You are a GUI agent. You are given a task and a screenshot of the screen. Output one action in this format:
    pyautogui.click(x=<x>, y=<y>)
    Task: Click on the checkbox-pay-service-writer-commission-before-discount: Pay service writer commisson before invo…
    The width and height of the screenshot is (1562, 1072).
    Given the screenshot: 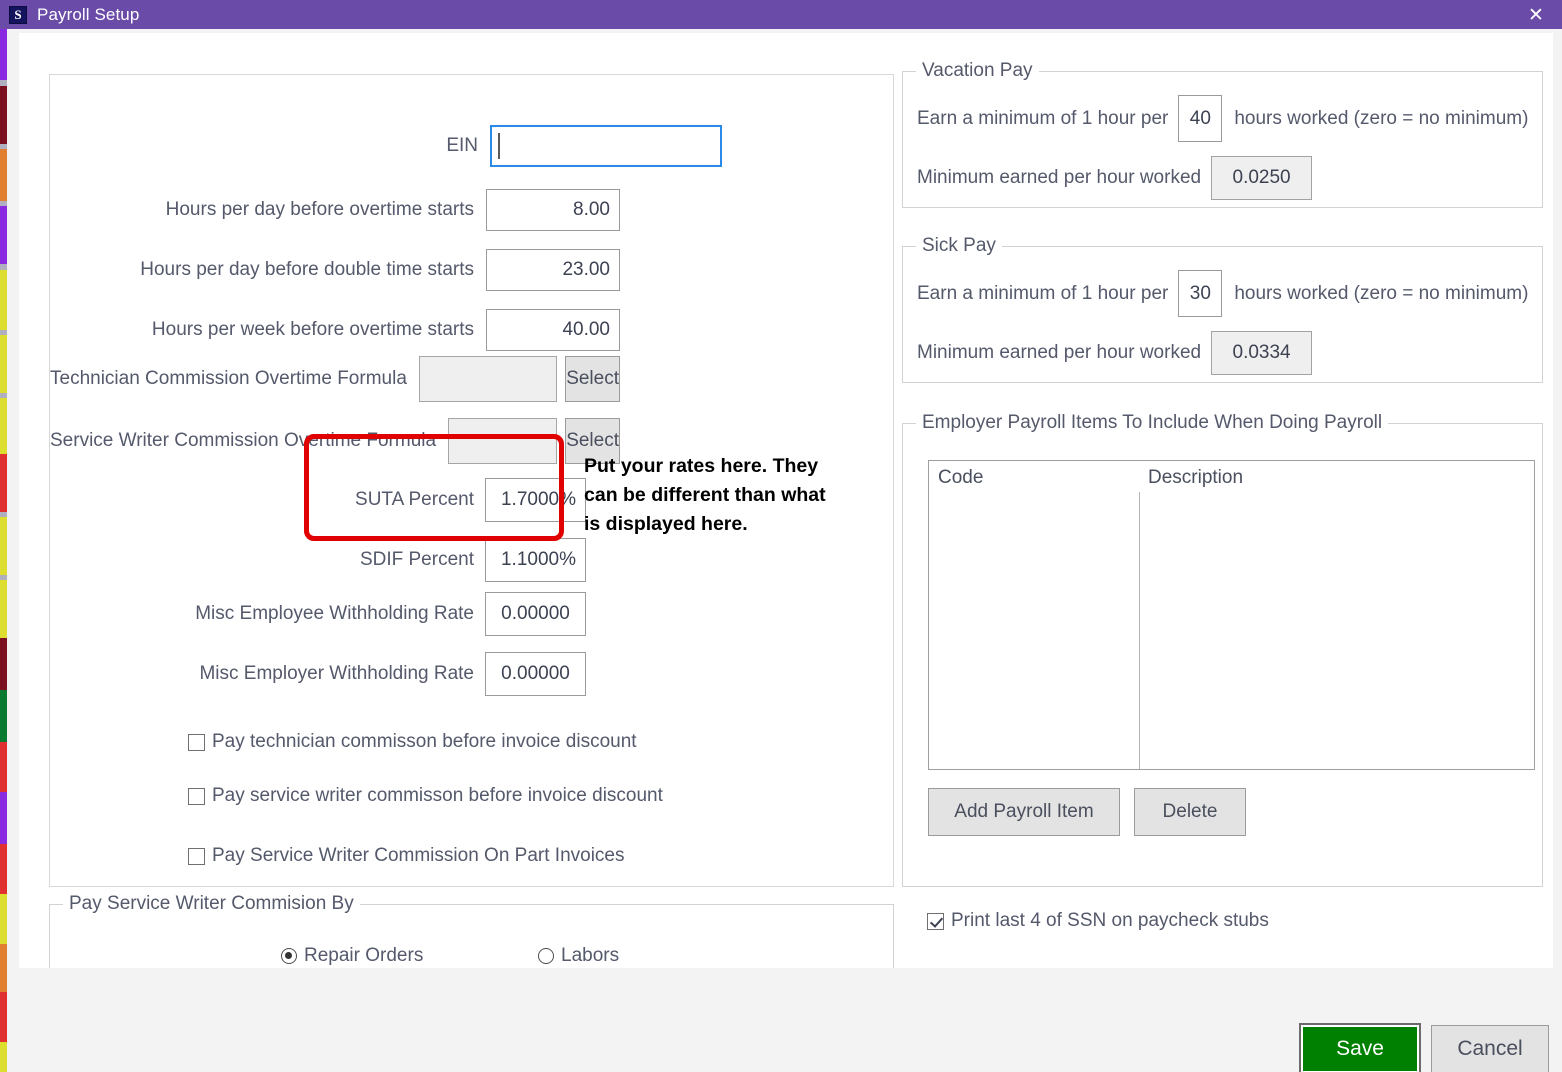 What is the action you would take?
    pyautogui.click(x=425, y=796)
    